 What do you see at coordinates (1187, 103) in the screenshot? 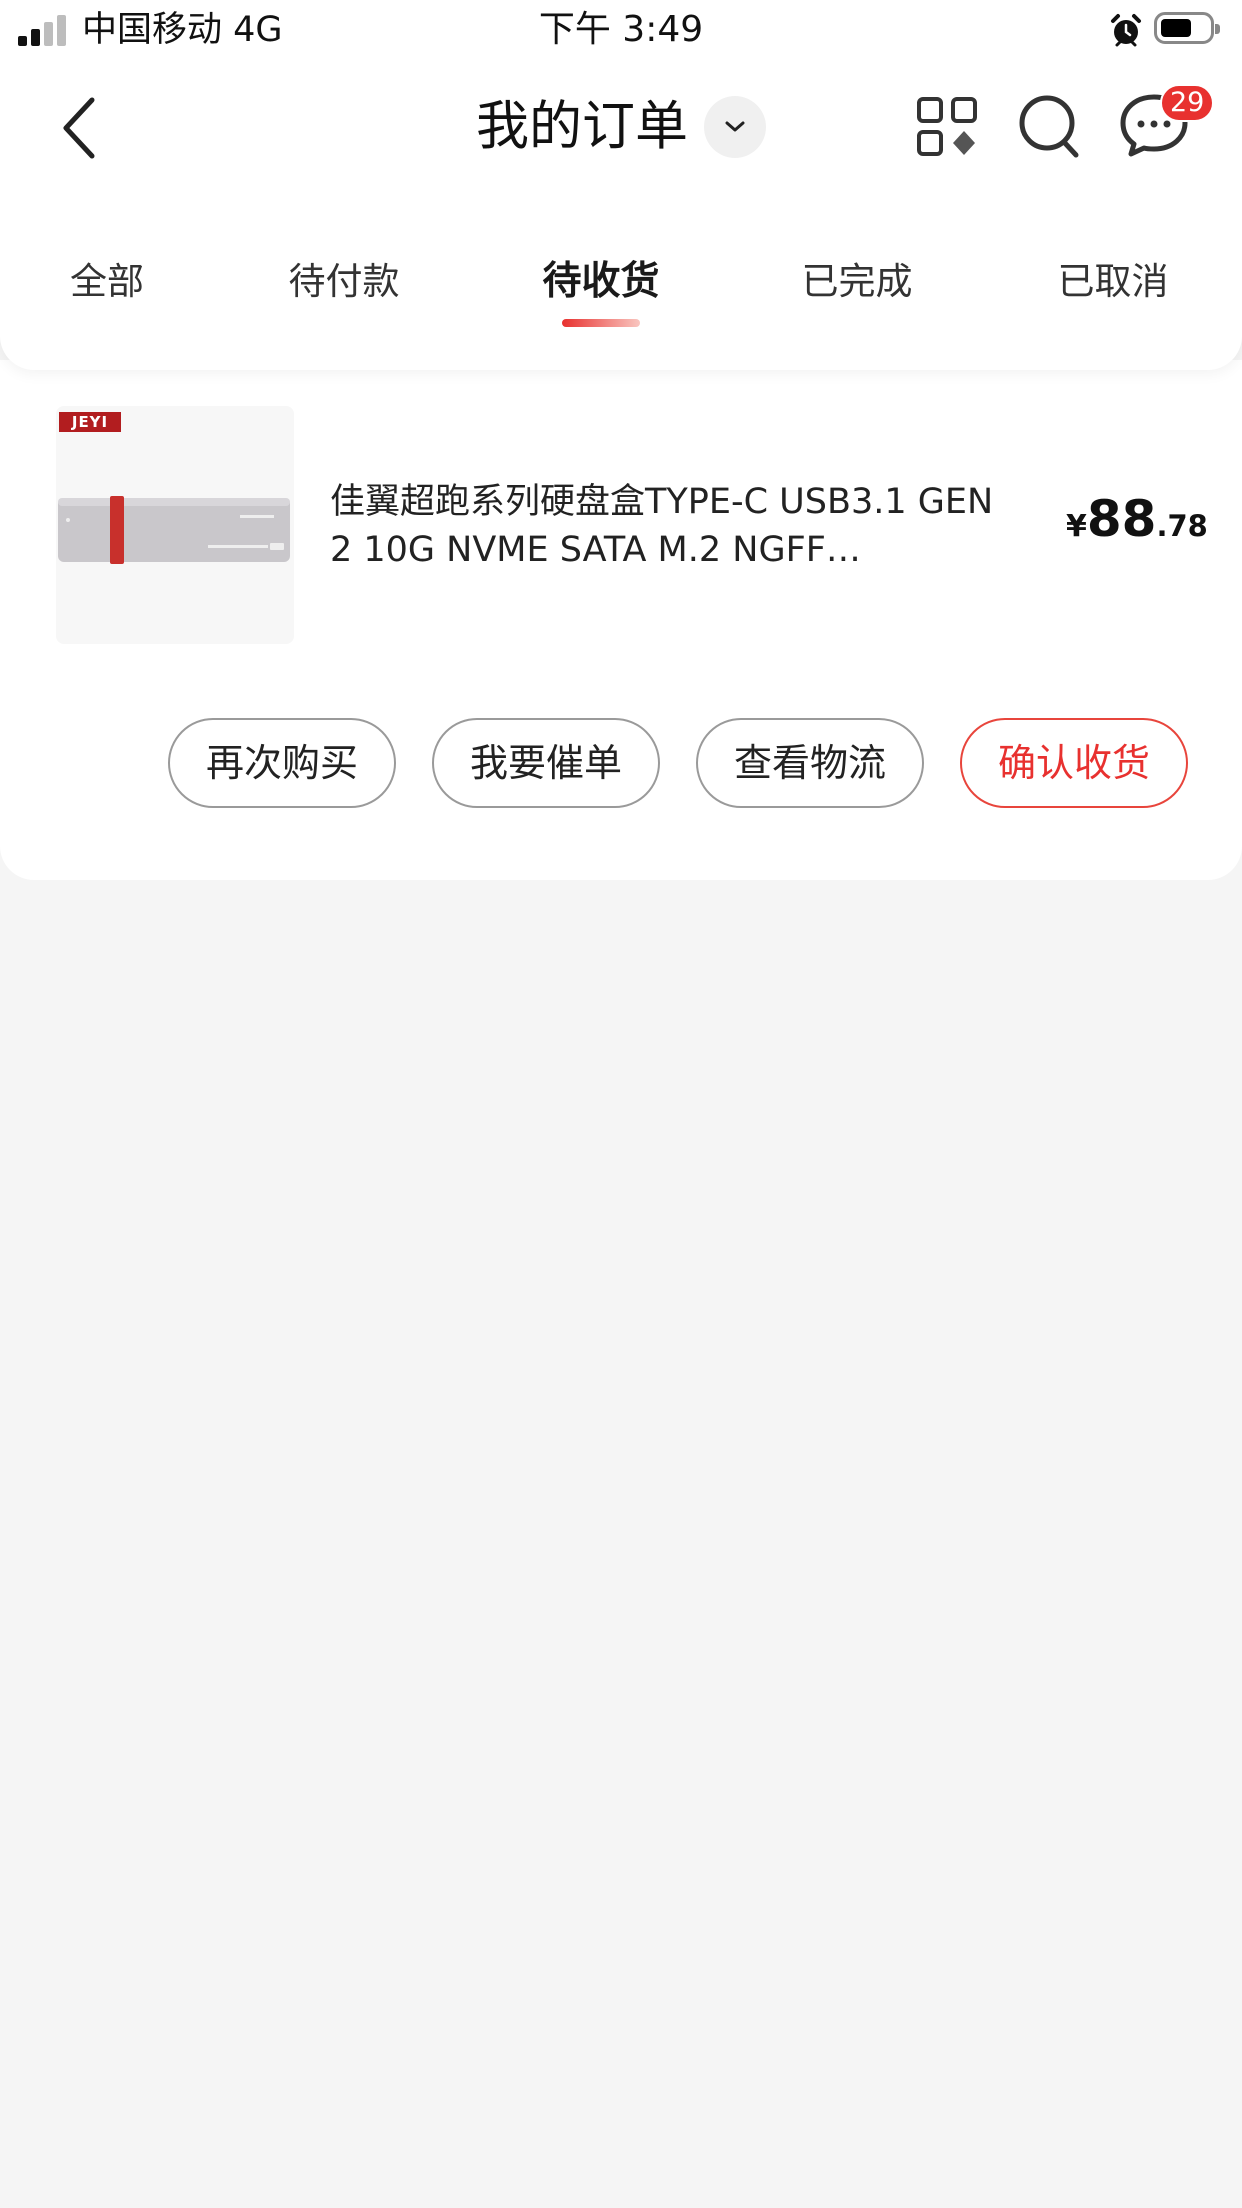
I see `message-badge: 29` at bounding box center [1187, 103].